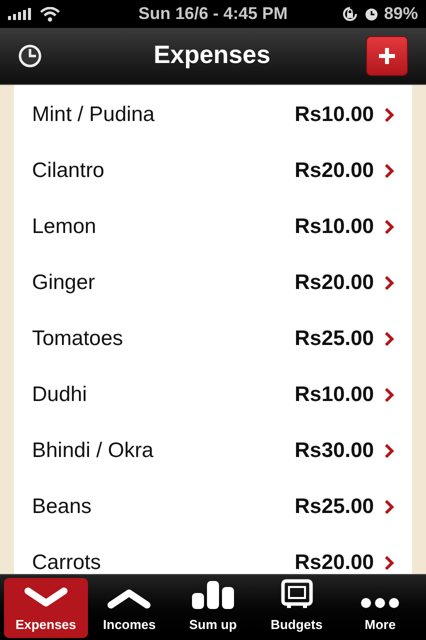  What do you see at coordinates (213, 339) in the screenshot?
I see `expense-row: Tomatoes Rs25.00` at bounding box center [213, 339].